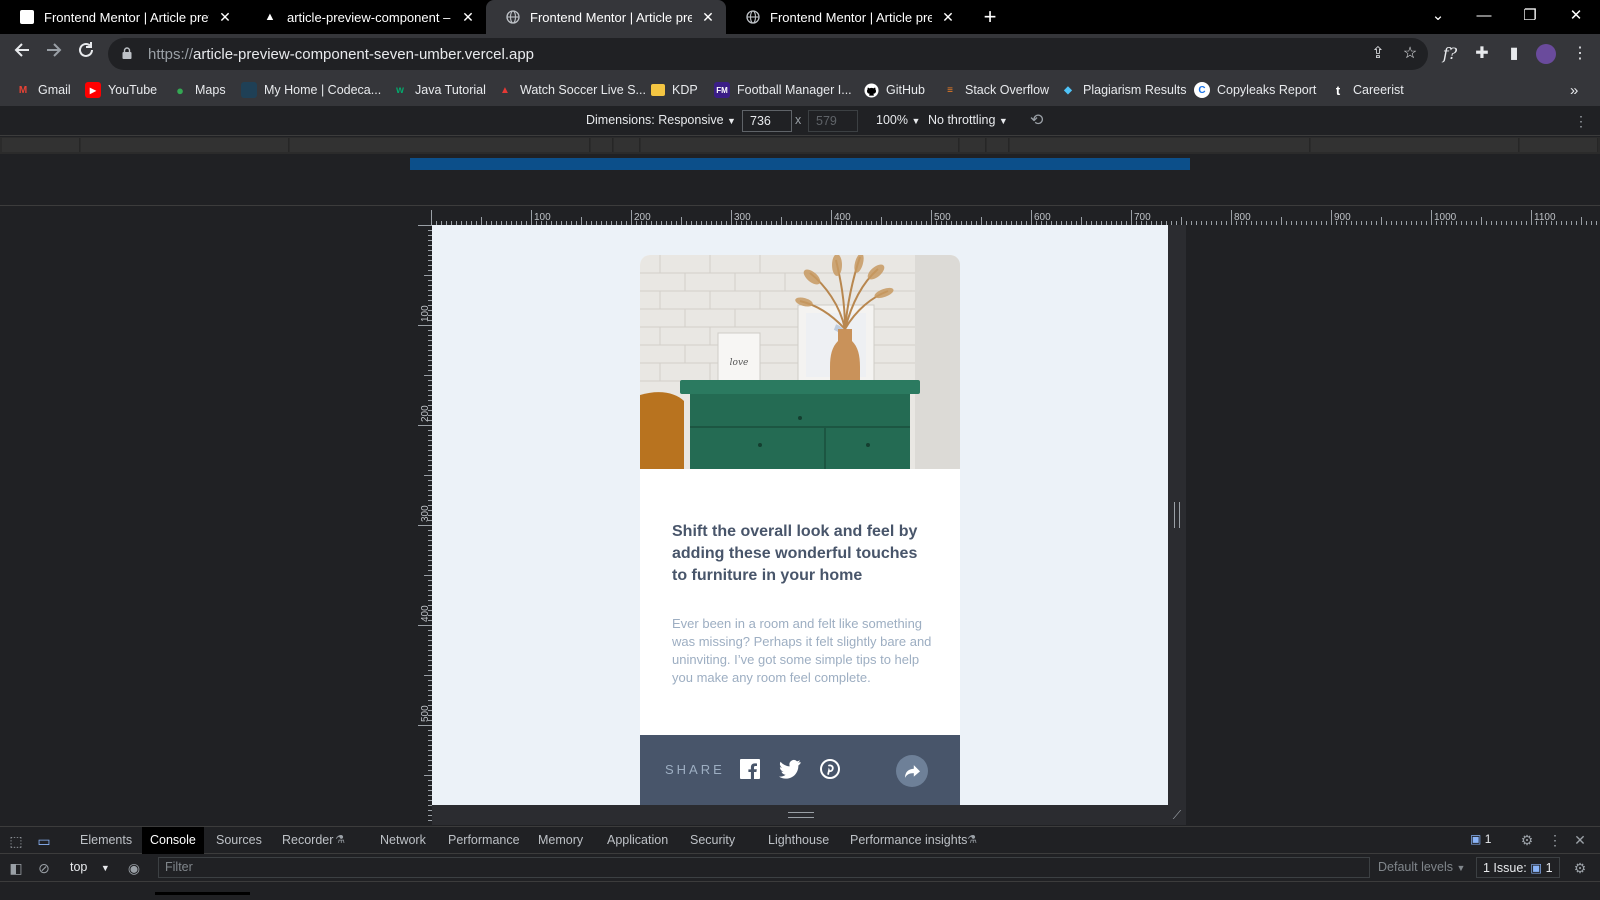 The image size is (1600, 900). I want to click on facebook-icon, so click(751, 770).